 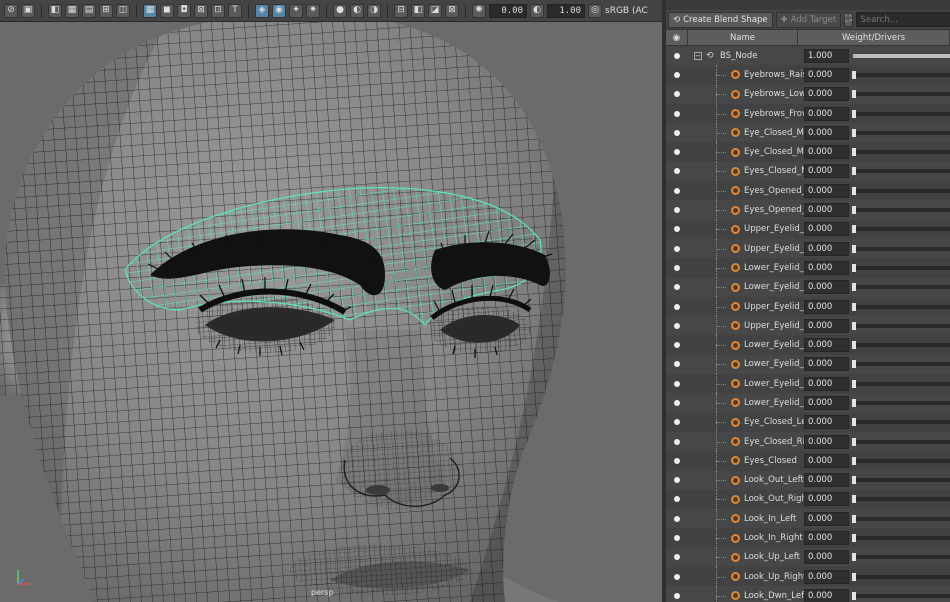 What do you see at coordinates (808, 403) in the screenshot?
I see `target-row: Lower_Eyelid_Sq0.000` at bounding box center [808, 403].